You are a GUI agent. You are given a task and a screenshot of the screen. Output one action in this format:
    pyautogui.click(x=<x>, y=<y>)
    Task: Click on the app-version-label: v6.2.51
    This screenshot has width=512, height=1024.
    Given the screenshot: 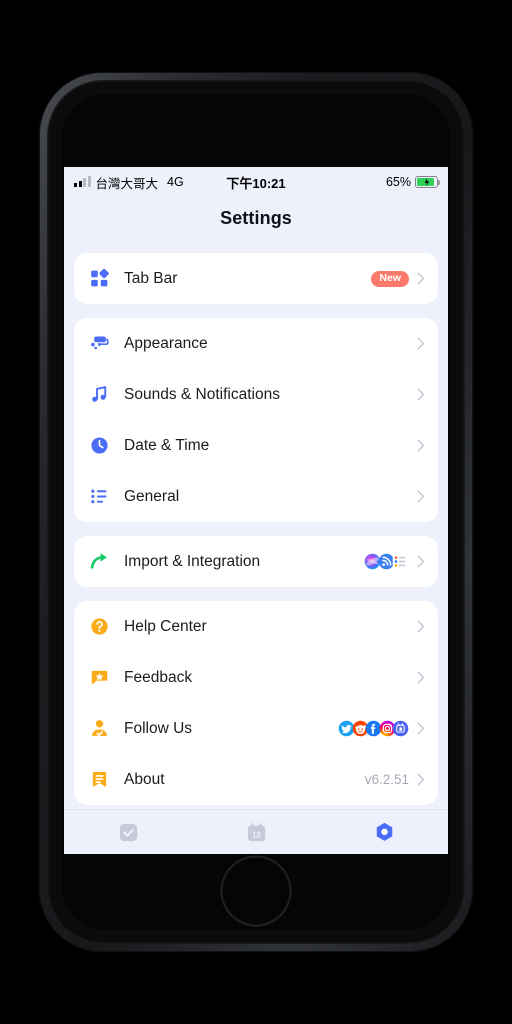 What is the action you would take?
    pyautogui.click(x=386, y=779)
    